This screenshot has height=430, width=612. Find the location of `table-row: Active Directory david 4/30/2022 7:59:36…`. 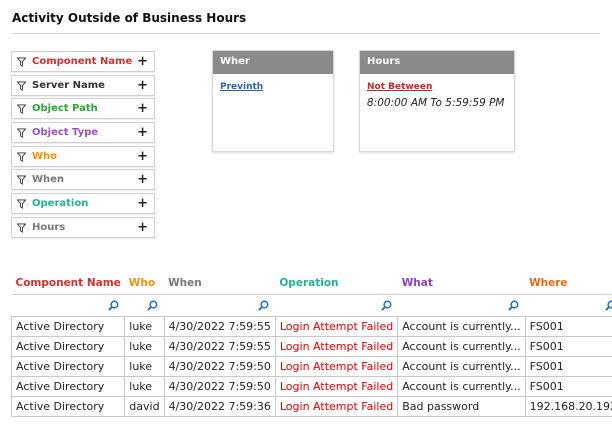

table-row: Active Directory david 4/30/2022 7:59:36… is located at coordinates (311, 406).